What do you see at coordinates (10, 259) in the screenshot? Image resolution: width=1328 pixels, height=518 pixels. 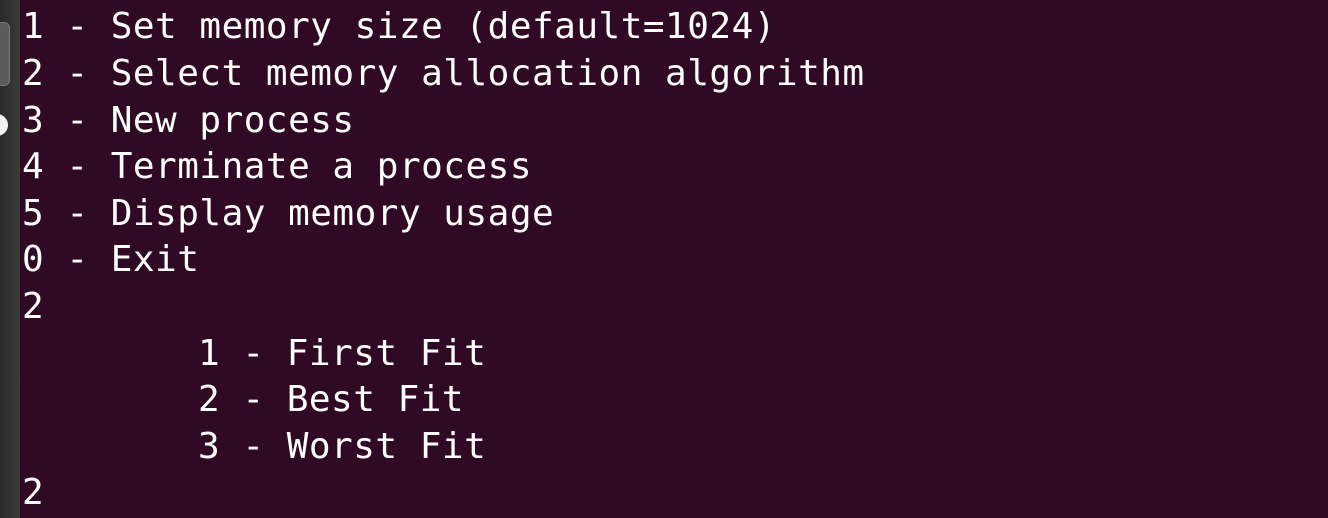 I see `launcher-dock` at bounding box center [10, 259].